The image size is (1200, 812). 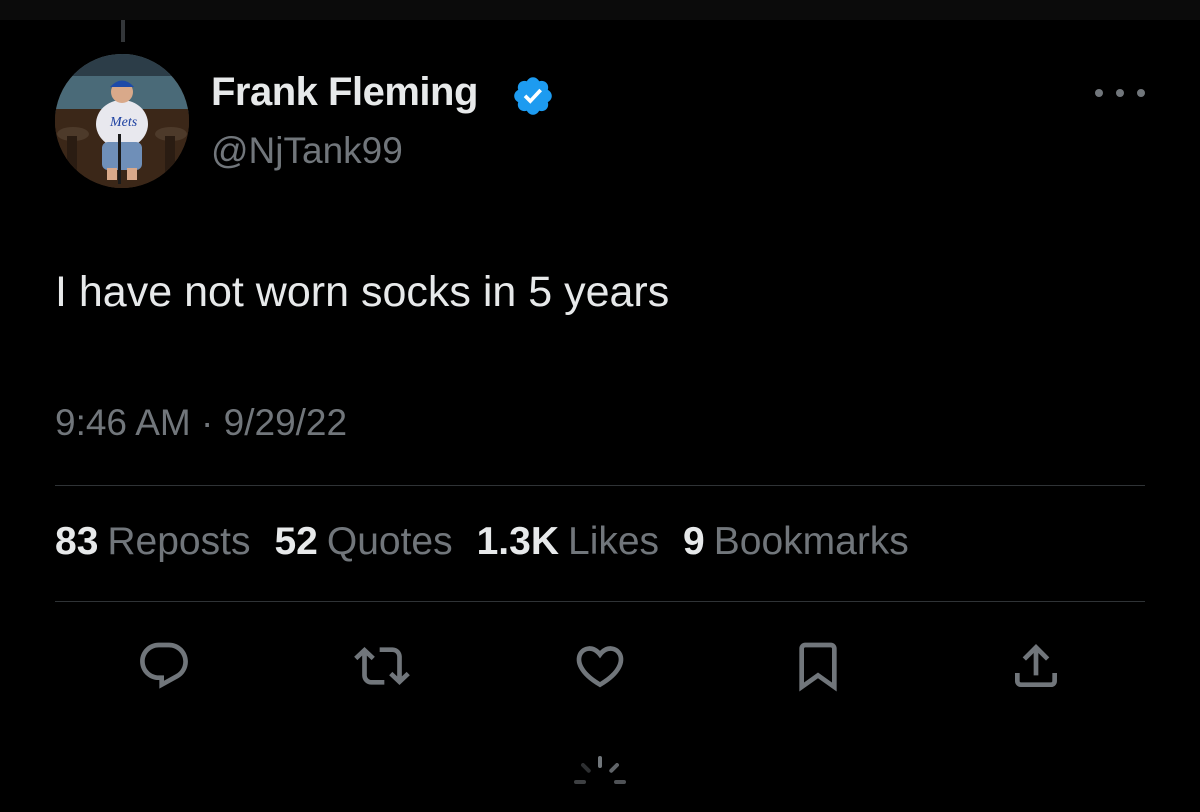 I want to click on stat-quotes: 52 Quotes, so click(x=363, y=542).